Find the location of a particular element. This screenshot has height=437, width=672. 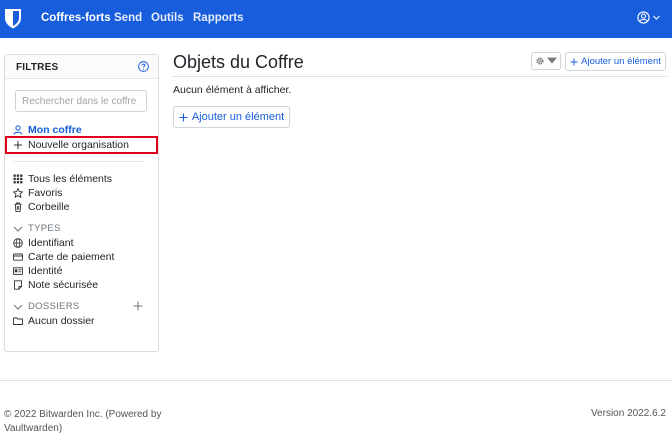

add-folder-plus-icon is located at coordinates (138, 306).